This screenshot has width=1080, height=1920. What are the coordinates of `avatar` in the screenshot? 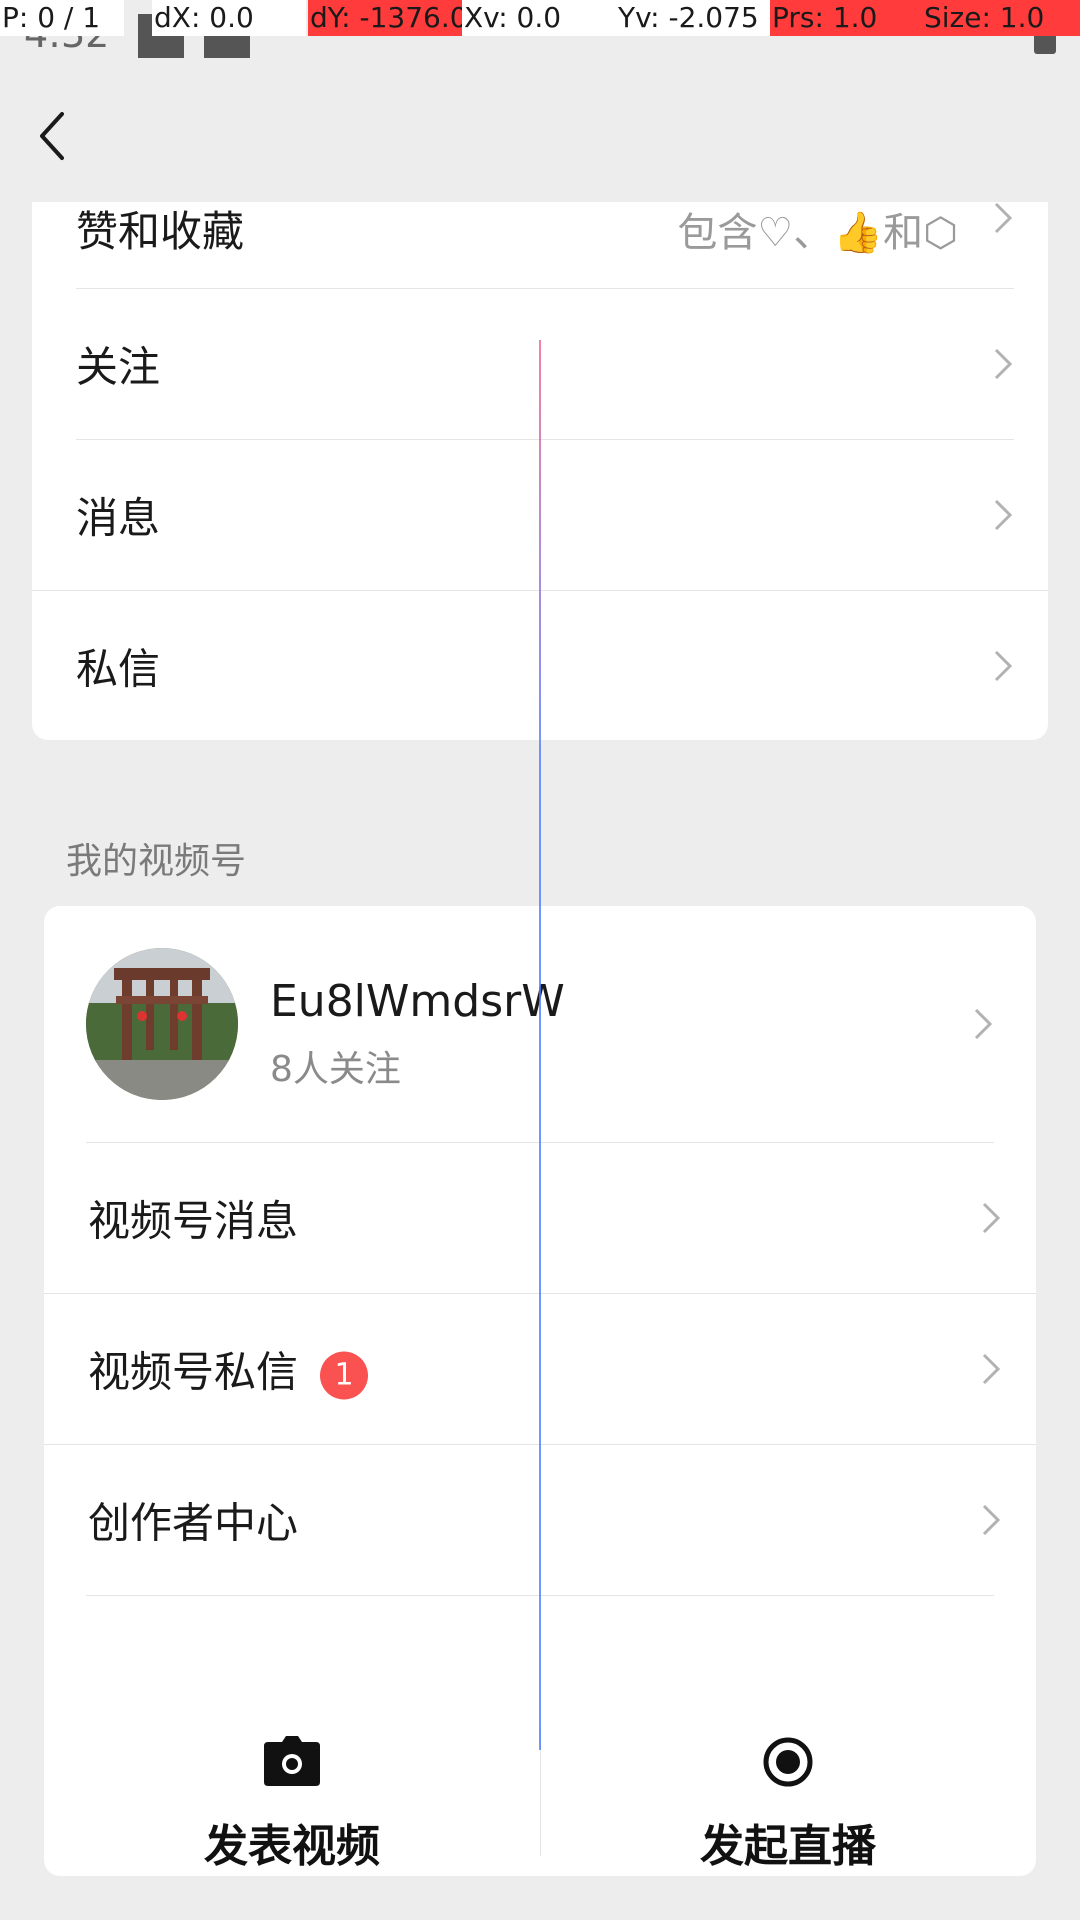 It's located at (162, 1024).